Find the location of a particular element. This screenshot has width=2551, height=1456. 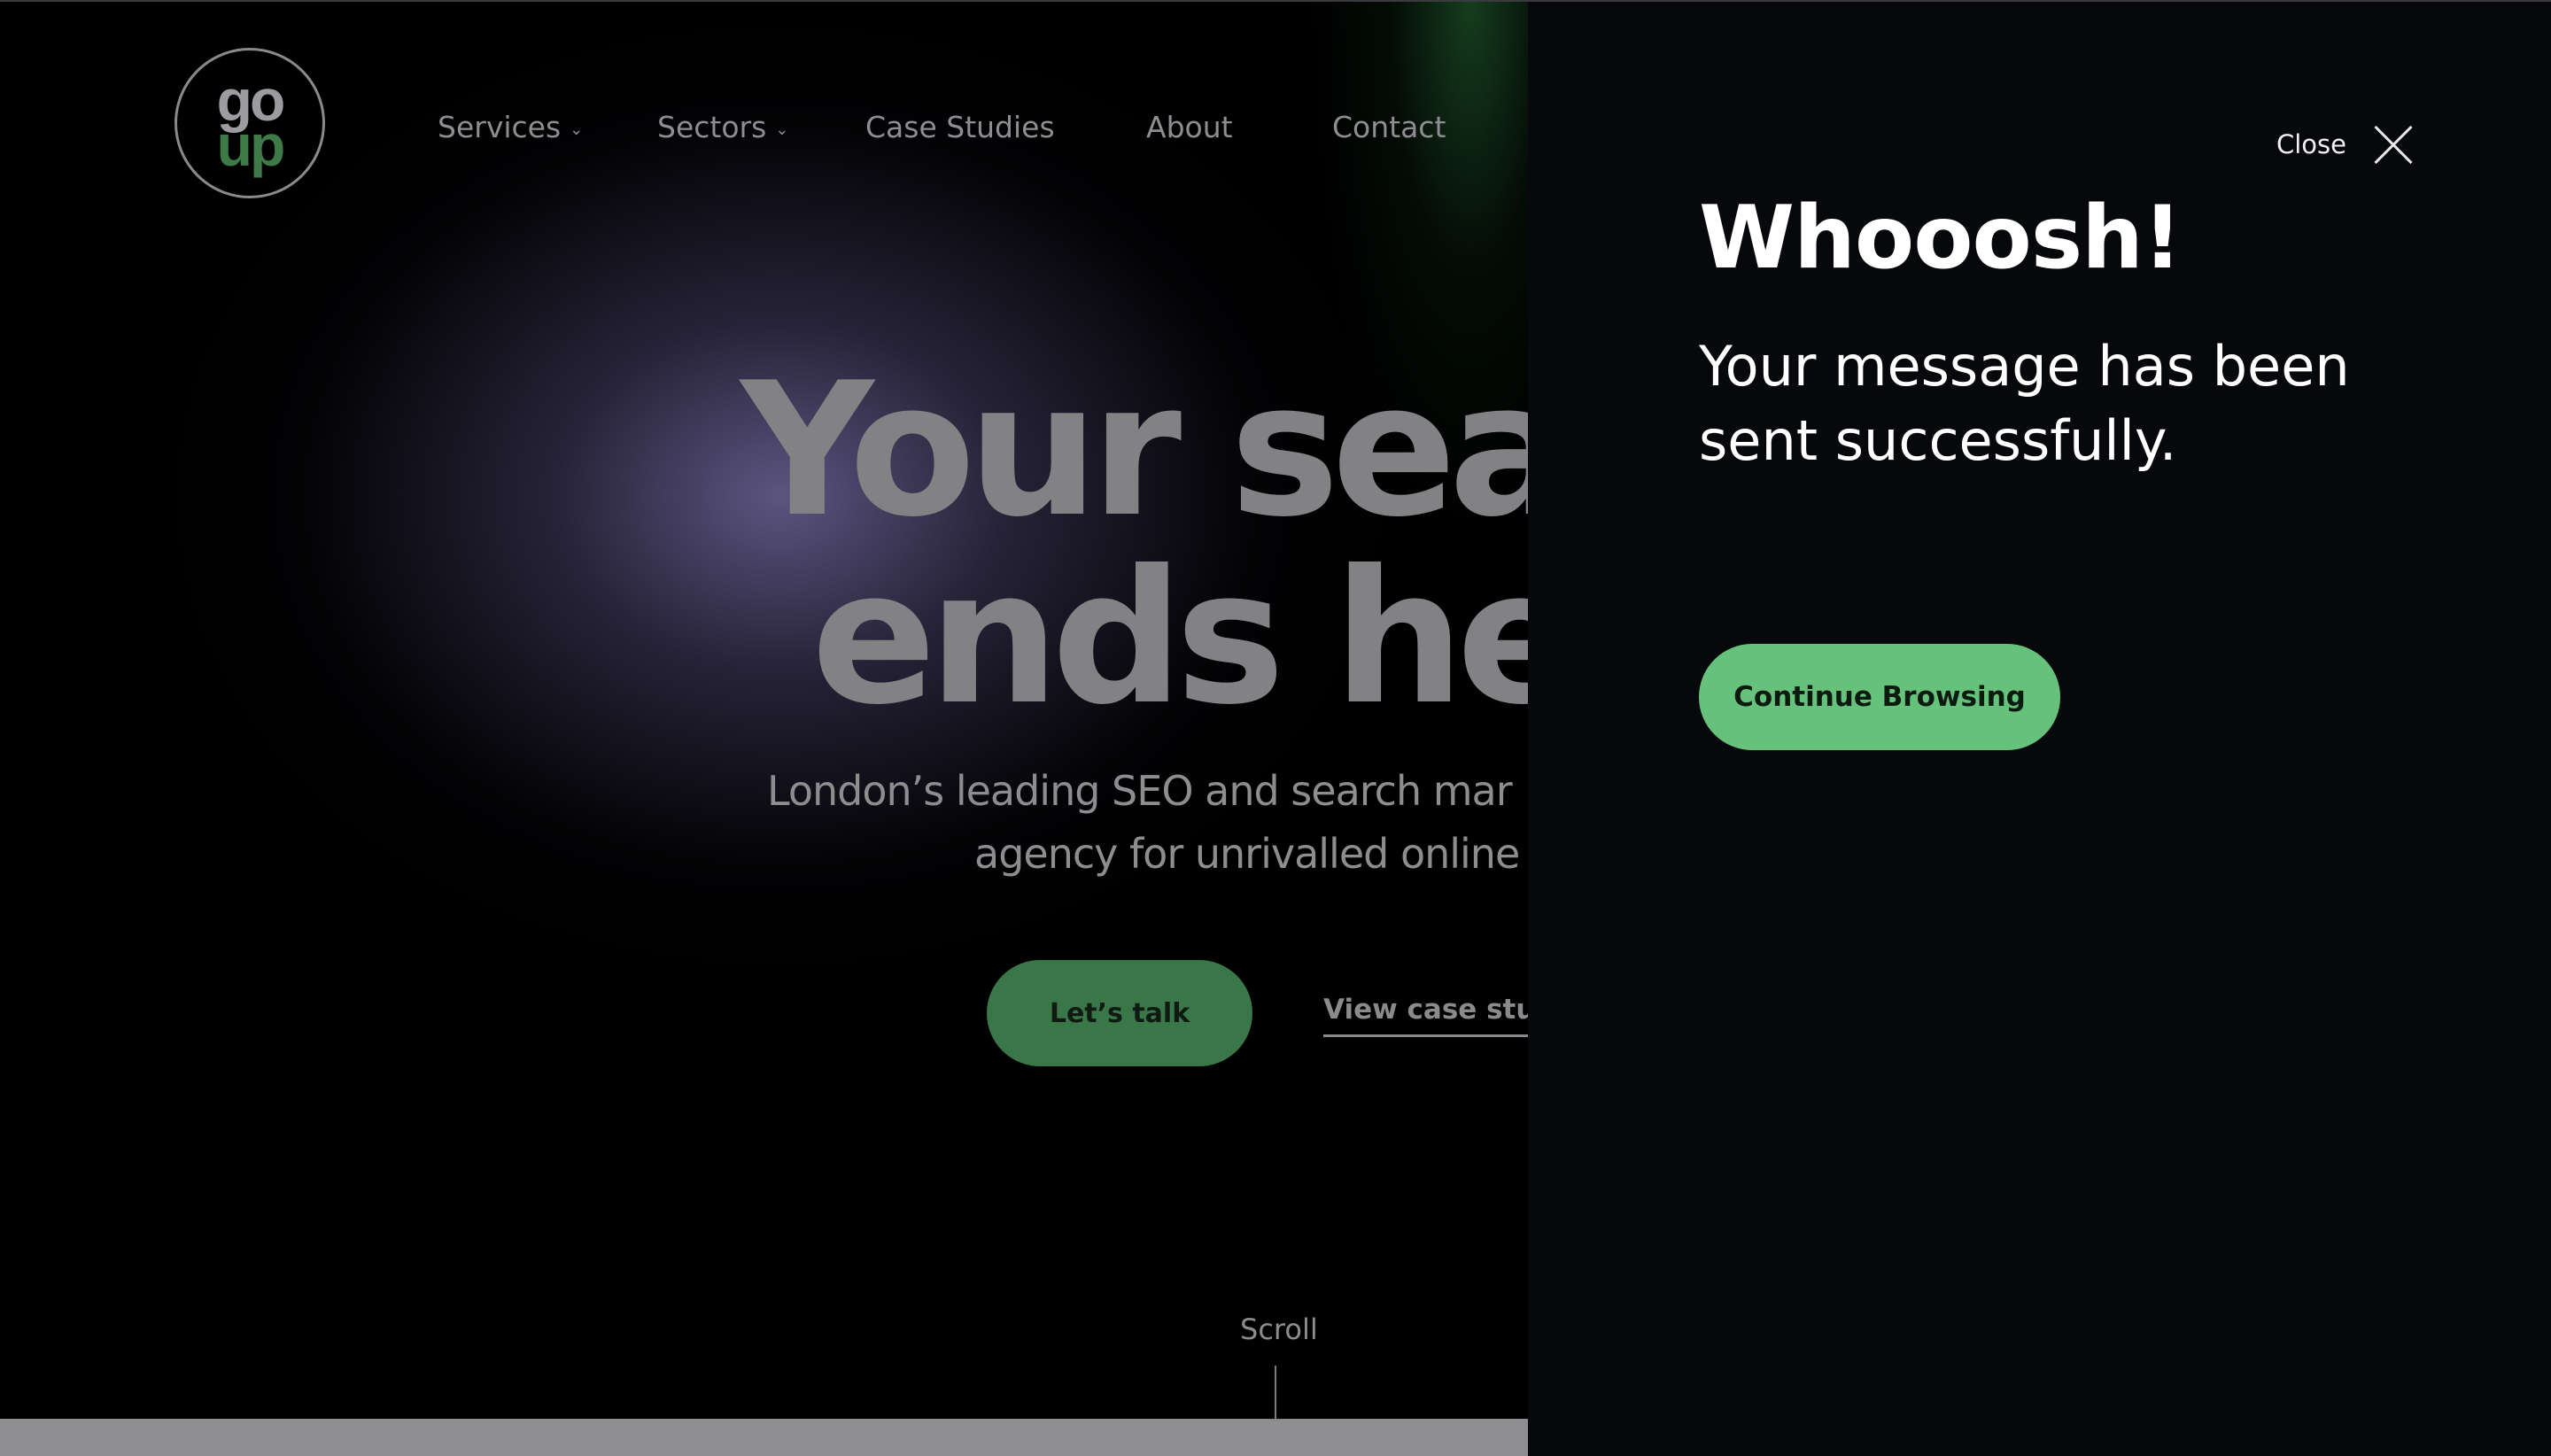

scroll-indicator-line is located at coordinates (1275, 1392).